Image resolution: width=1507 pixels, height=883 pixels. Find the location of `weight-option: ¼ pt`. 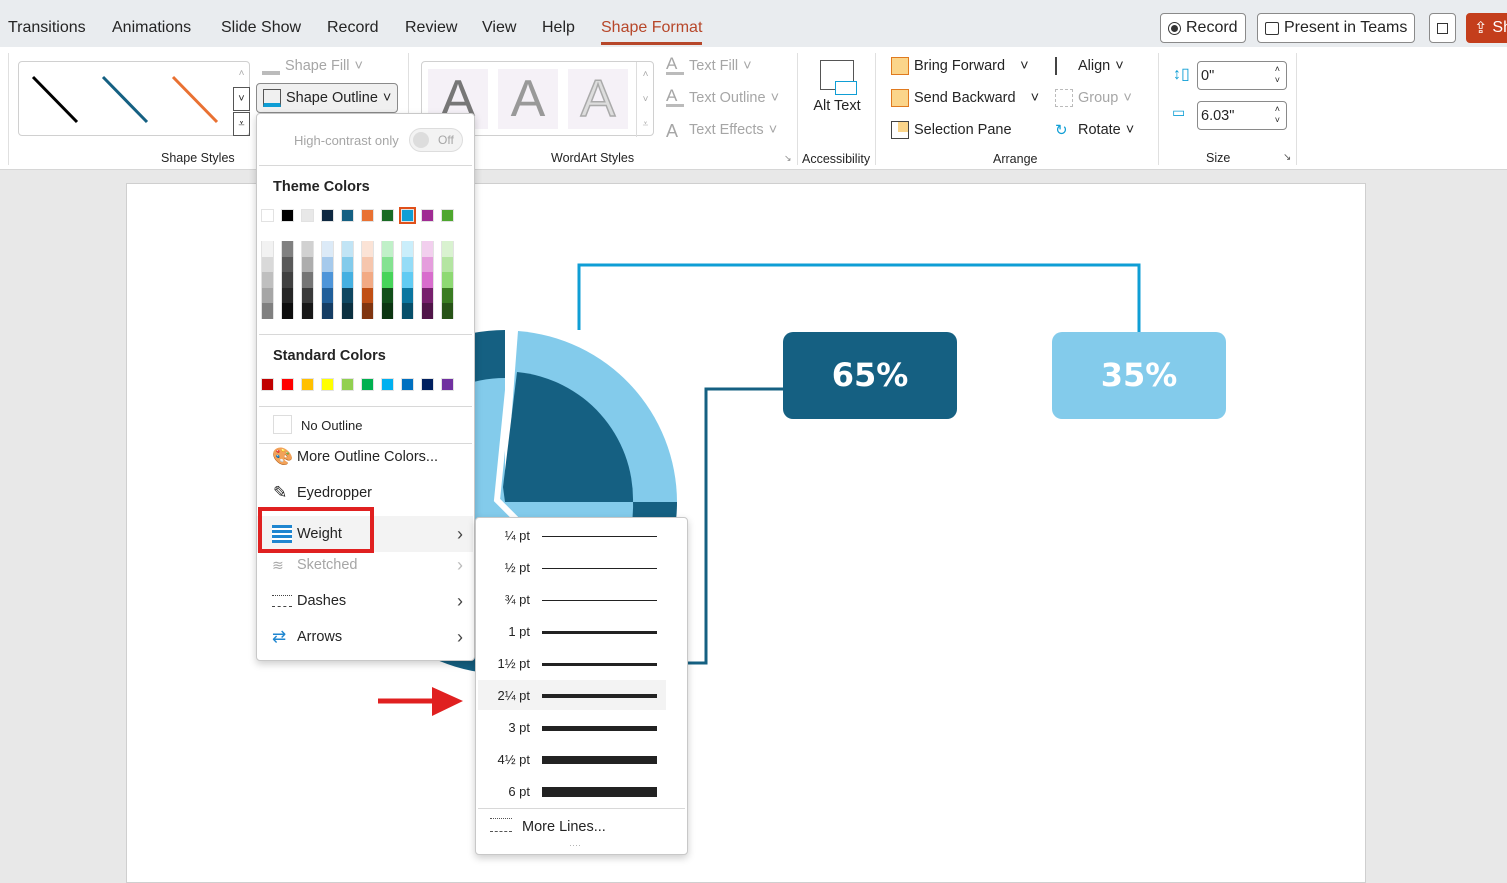

weight-option: ¼ pt is located at coordinates (572, 535).